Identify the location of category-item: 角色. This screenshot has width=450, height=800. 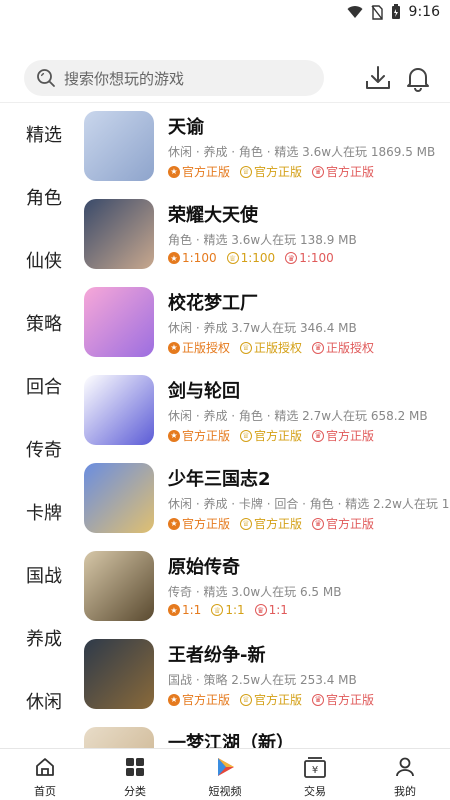
(44, 197).